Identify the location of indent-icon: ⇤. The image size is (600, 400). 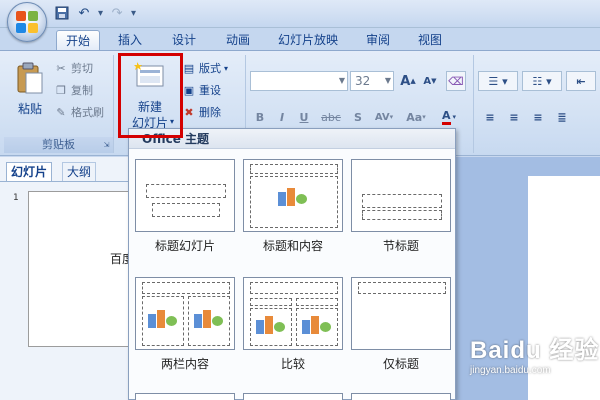
(581, 81).